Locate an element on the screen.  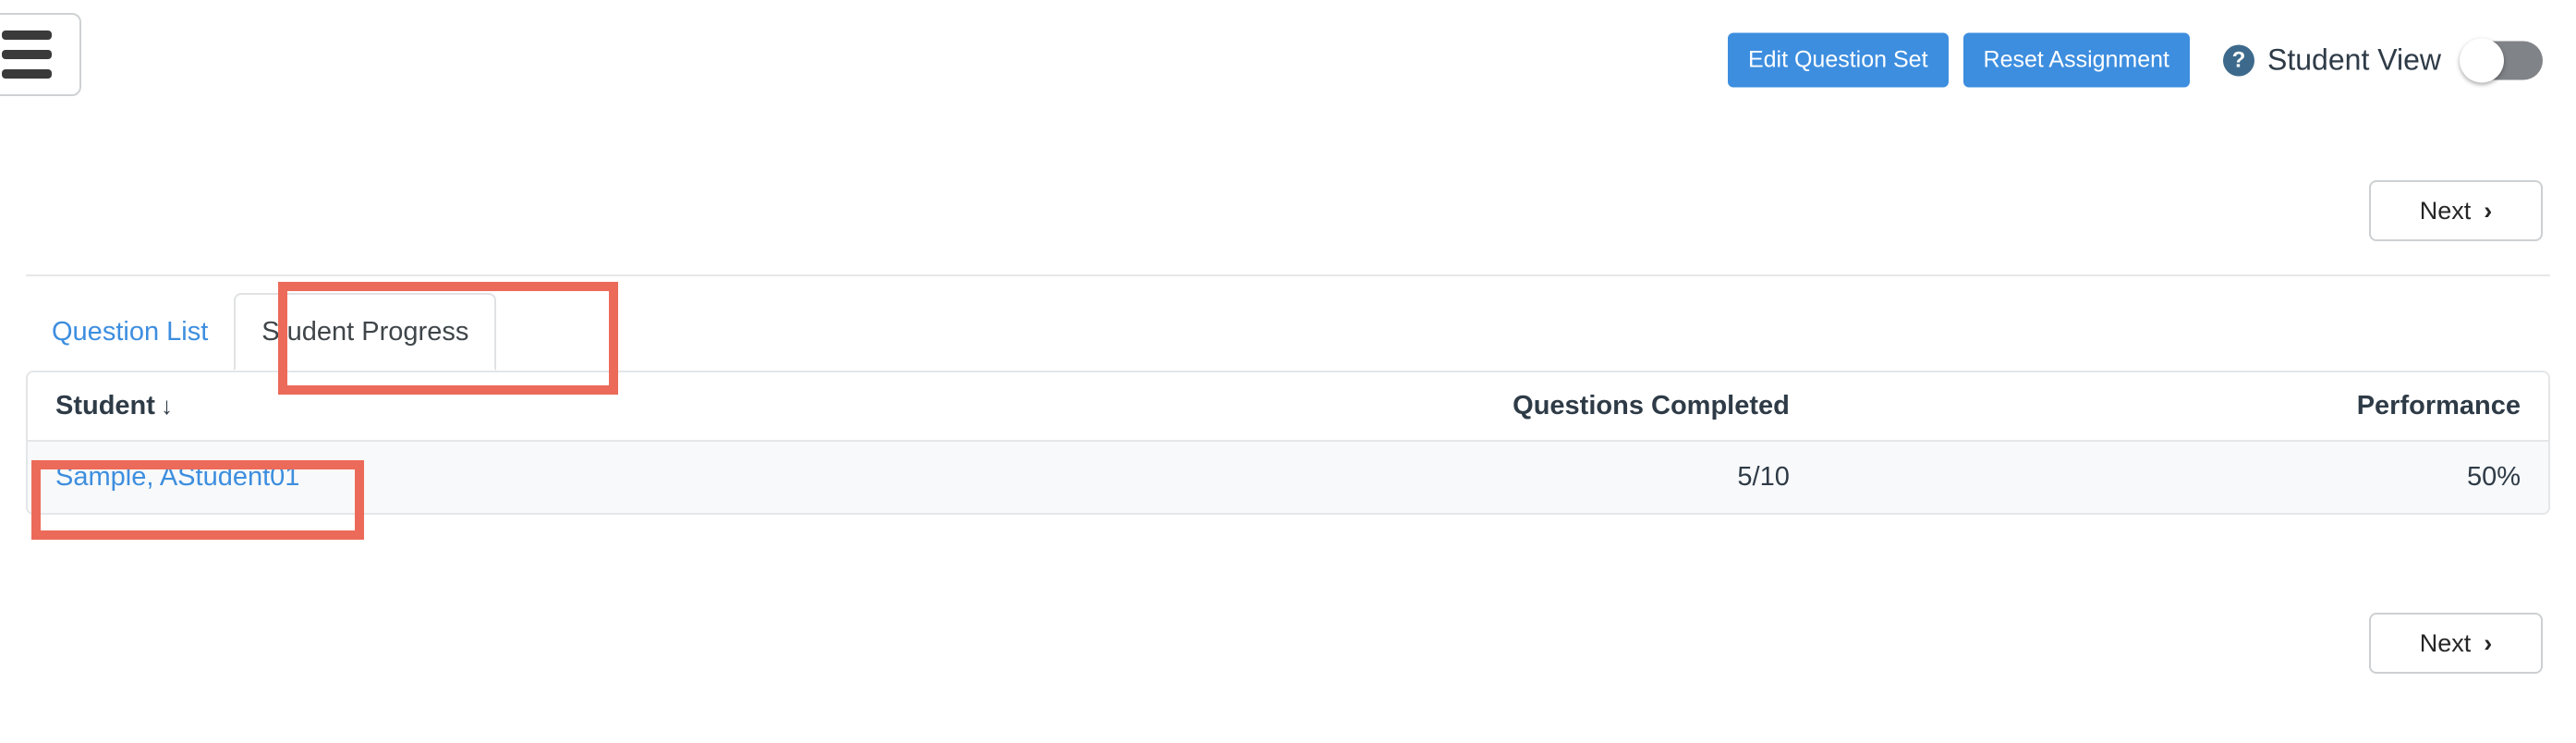
edit-question-set-button: Edit Question Set is located at coordinates (1838, 60).